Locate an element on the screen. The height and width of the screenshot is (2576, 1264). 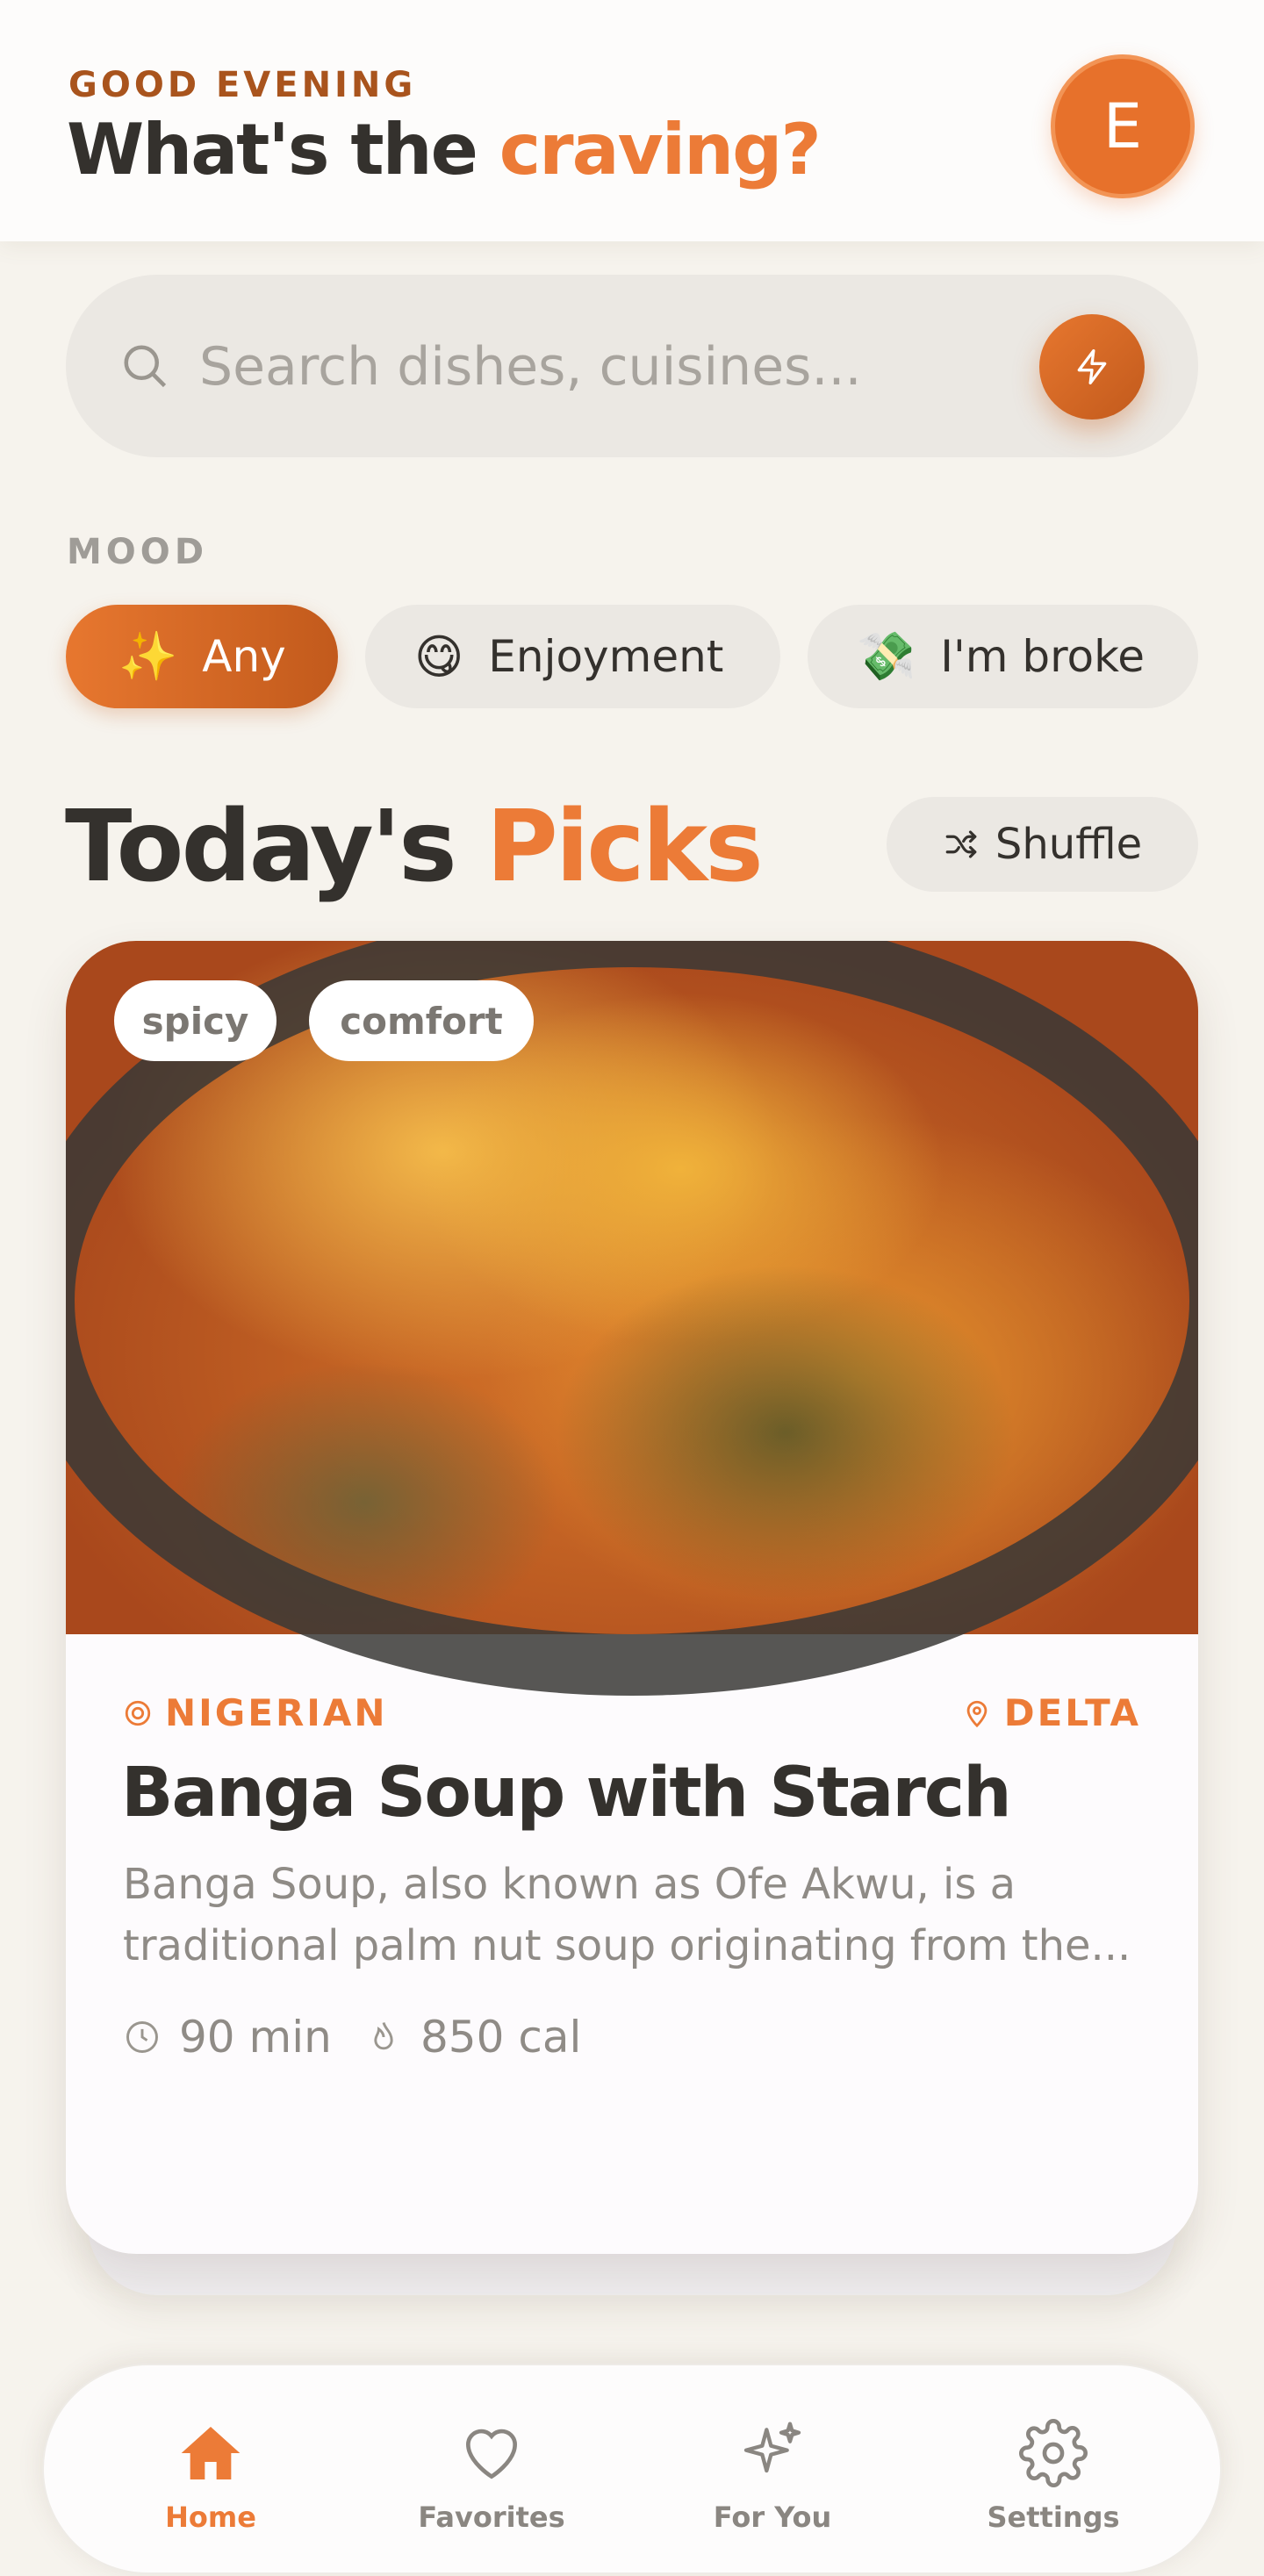
sparkles-icon is located at coordinates (772, 2447).